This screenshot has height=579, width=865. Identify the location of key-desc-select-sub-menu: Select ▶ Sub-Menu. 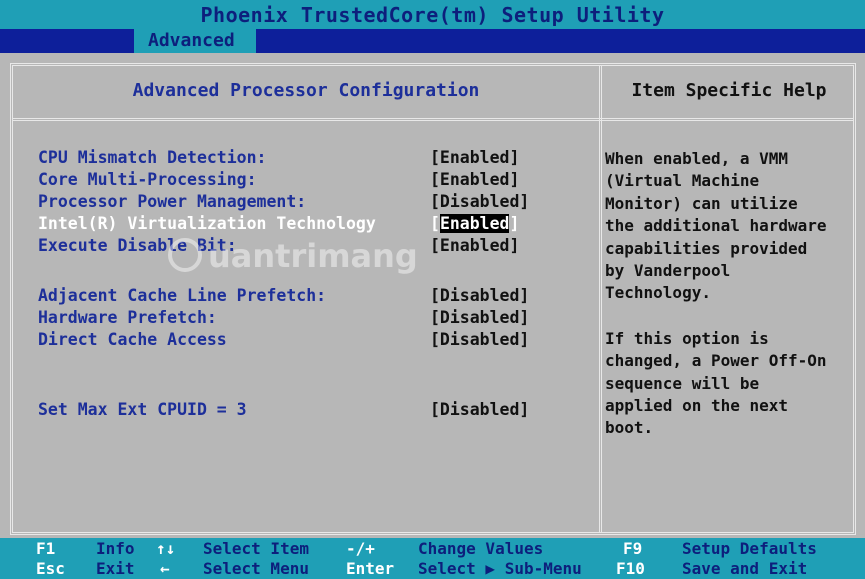
(500, 568).